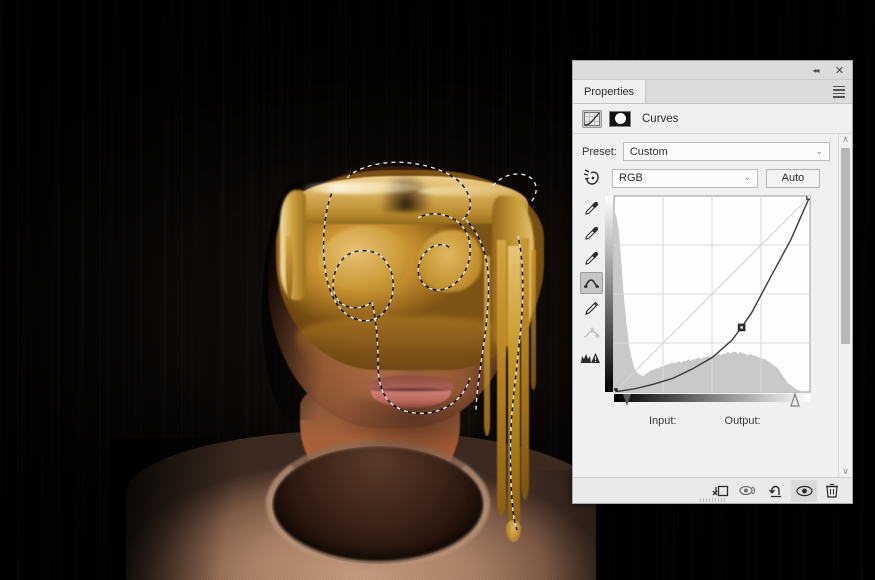 This screenshot has height=580, width=875. I want to click on tab-properties-label: Properties, so click(609, 91).